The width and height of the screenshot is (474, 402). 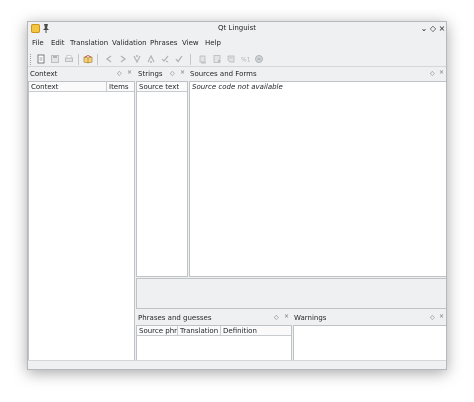 I want to click on strings-close-button: ×, so click(x=182, y=72).